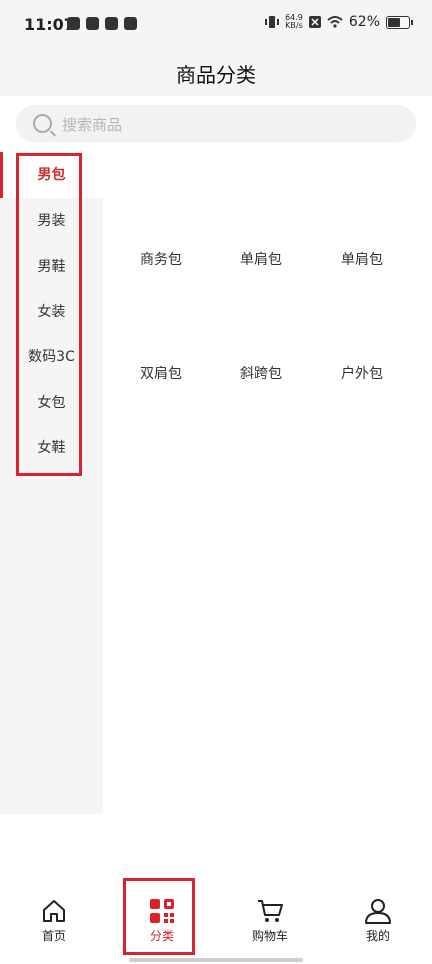 This screenshot has height=964, width=432. I want to click on vibrate-icon, so click(272, 22).